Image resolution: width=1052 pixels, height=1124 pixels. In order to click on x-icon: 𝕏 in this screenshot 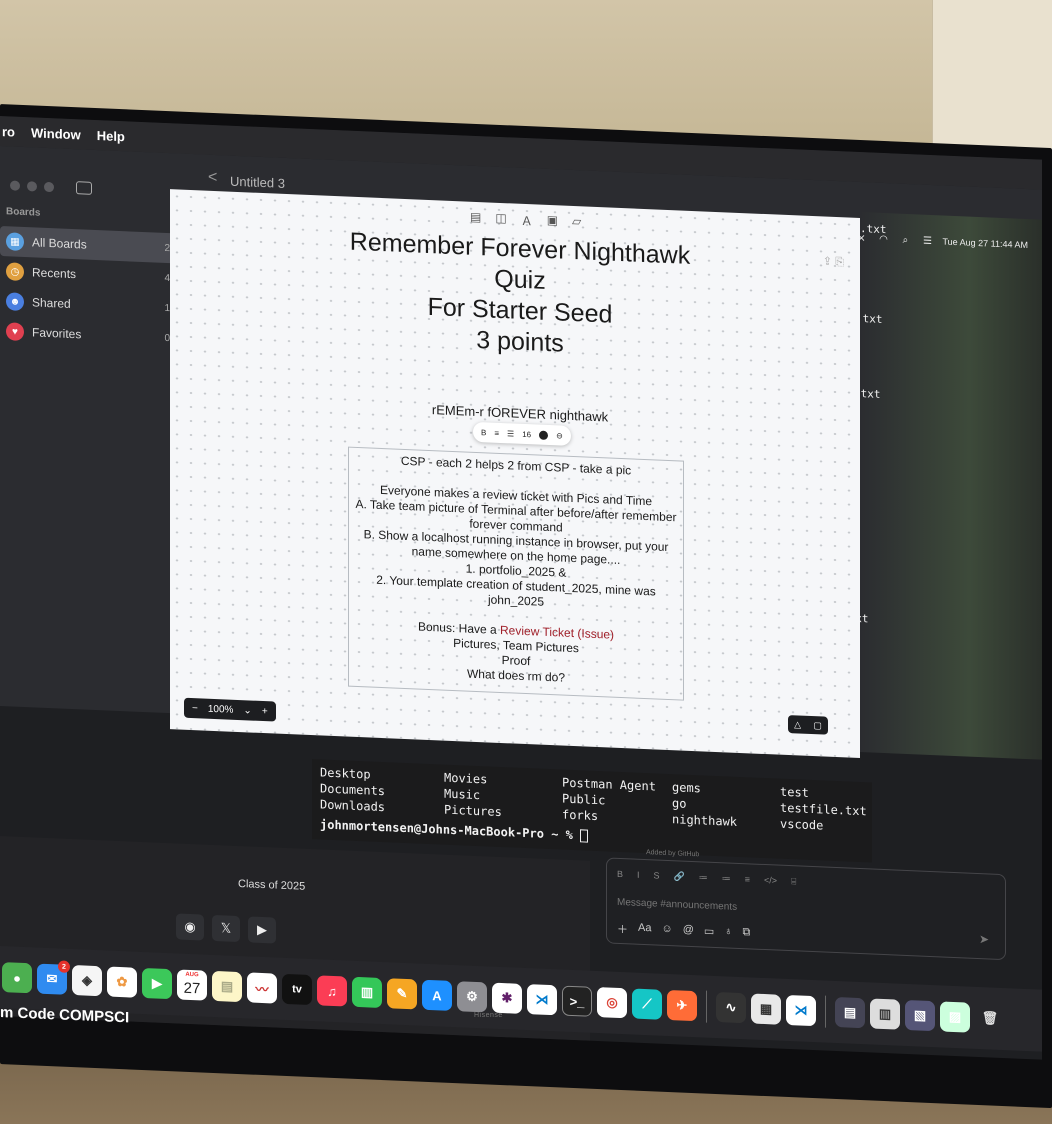, I will do `click(226, 928)`.